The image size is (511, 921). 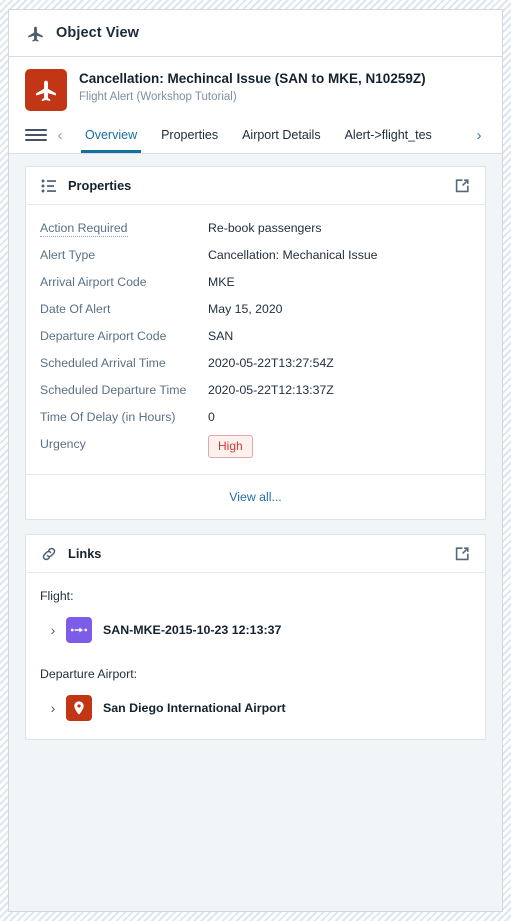 What do you see at coordinates (85, 553) in the screenshot?
I see `links-card-title: Links` at bounding box center [85, 553].